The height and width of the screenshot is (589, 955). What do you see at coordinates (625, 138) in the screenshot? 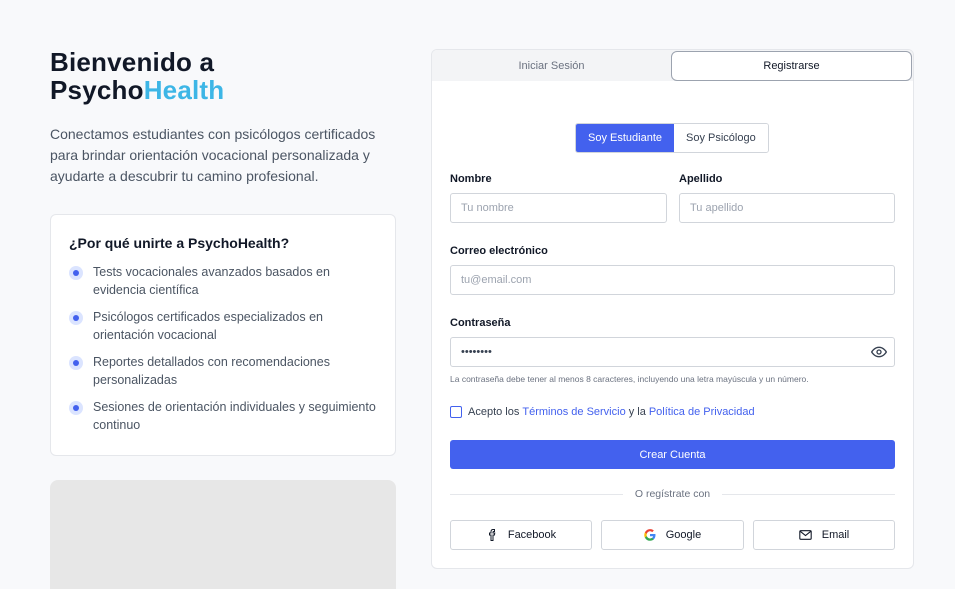
I see `student-role-button: Soy Estudiante` at bounding box center [625, 138].